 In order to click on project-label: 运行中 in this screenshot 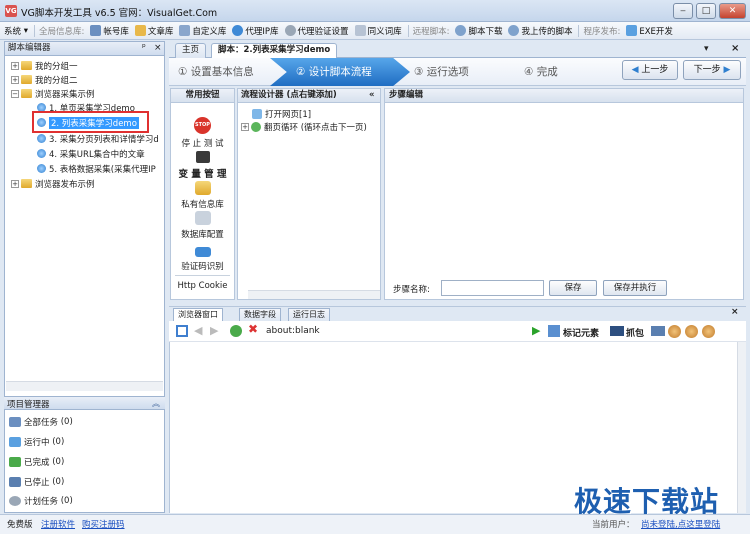, I will do `click(37, 443)`.